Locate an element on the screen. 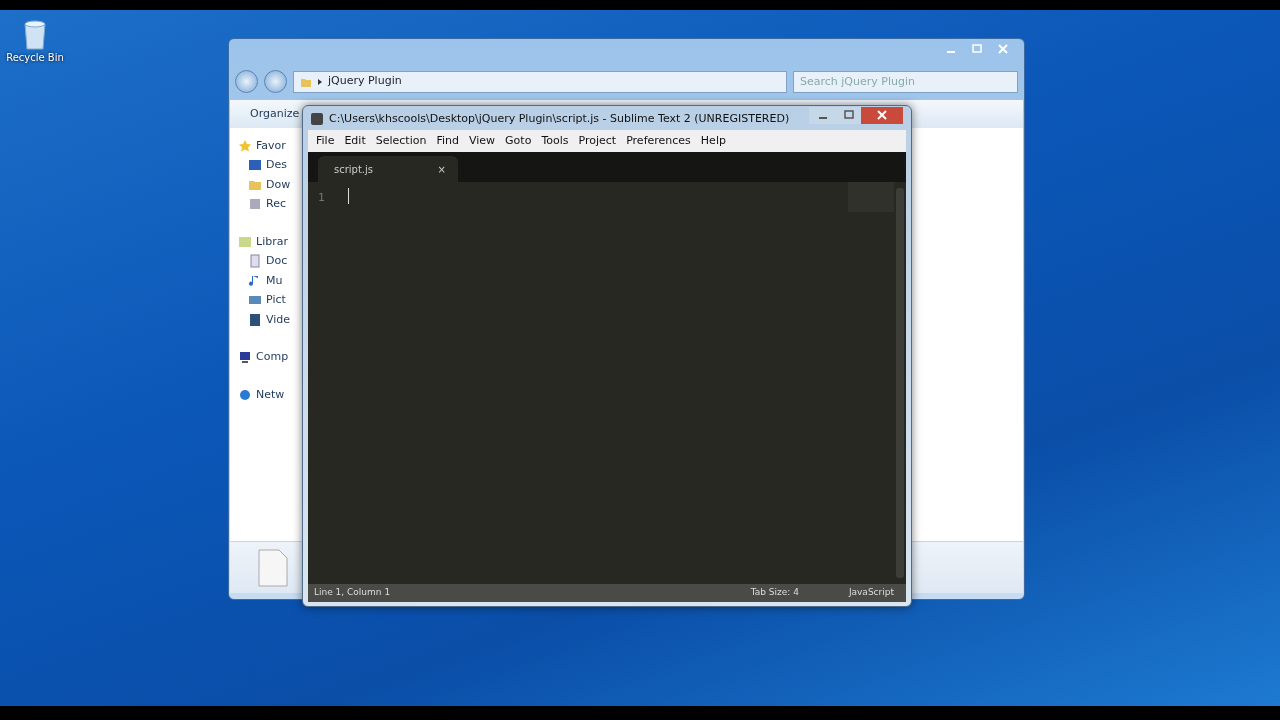 This screenshot has height=720, width=1280. text-cursor is located at coordinates (348, 196).